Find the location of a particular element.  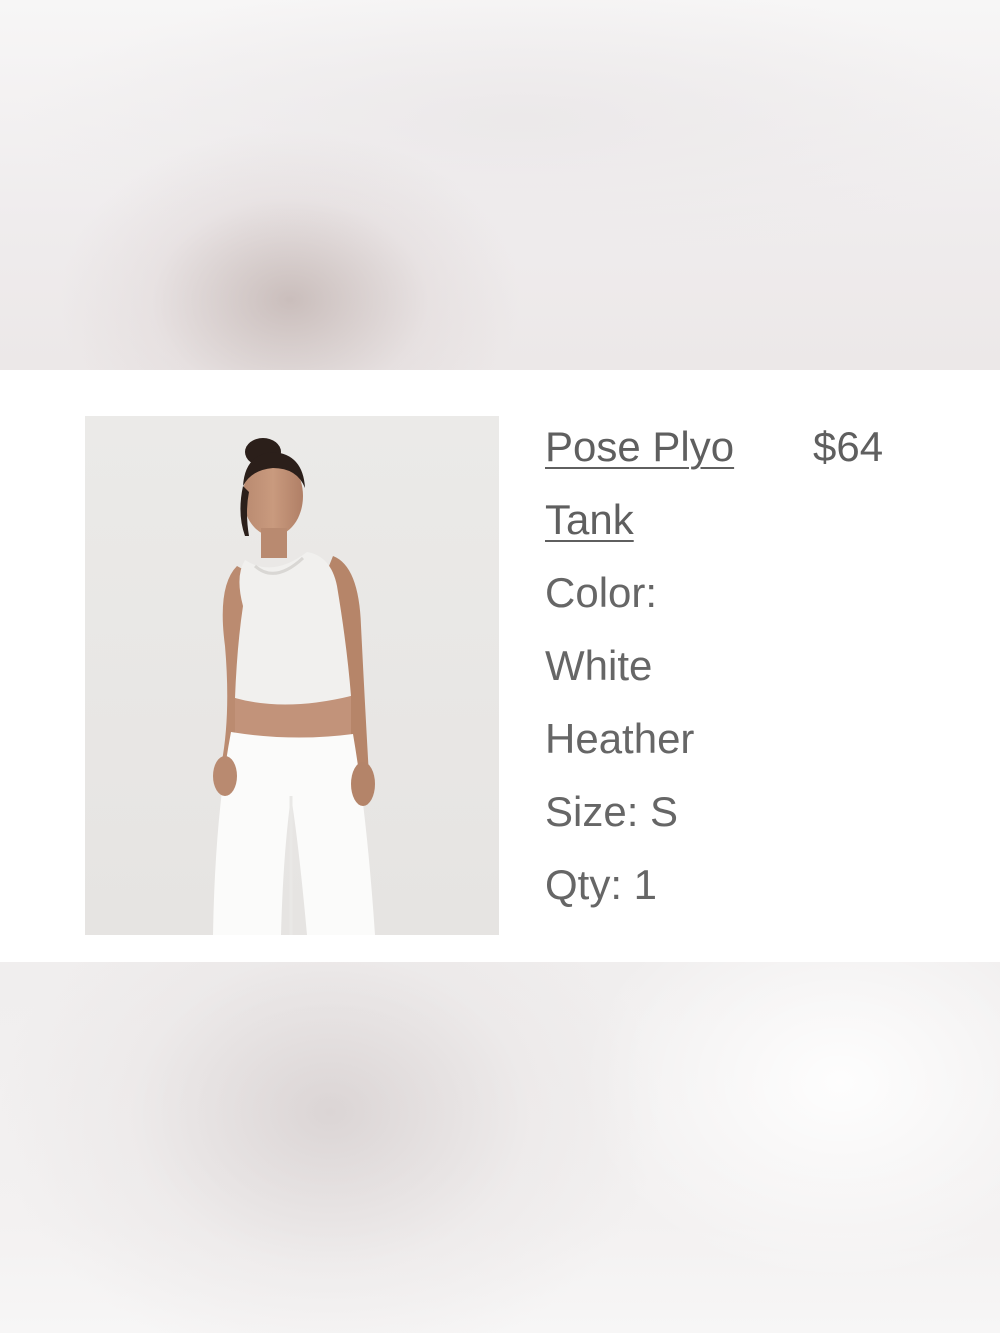

color-label: Color: is located at coordinates (601, 592).